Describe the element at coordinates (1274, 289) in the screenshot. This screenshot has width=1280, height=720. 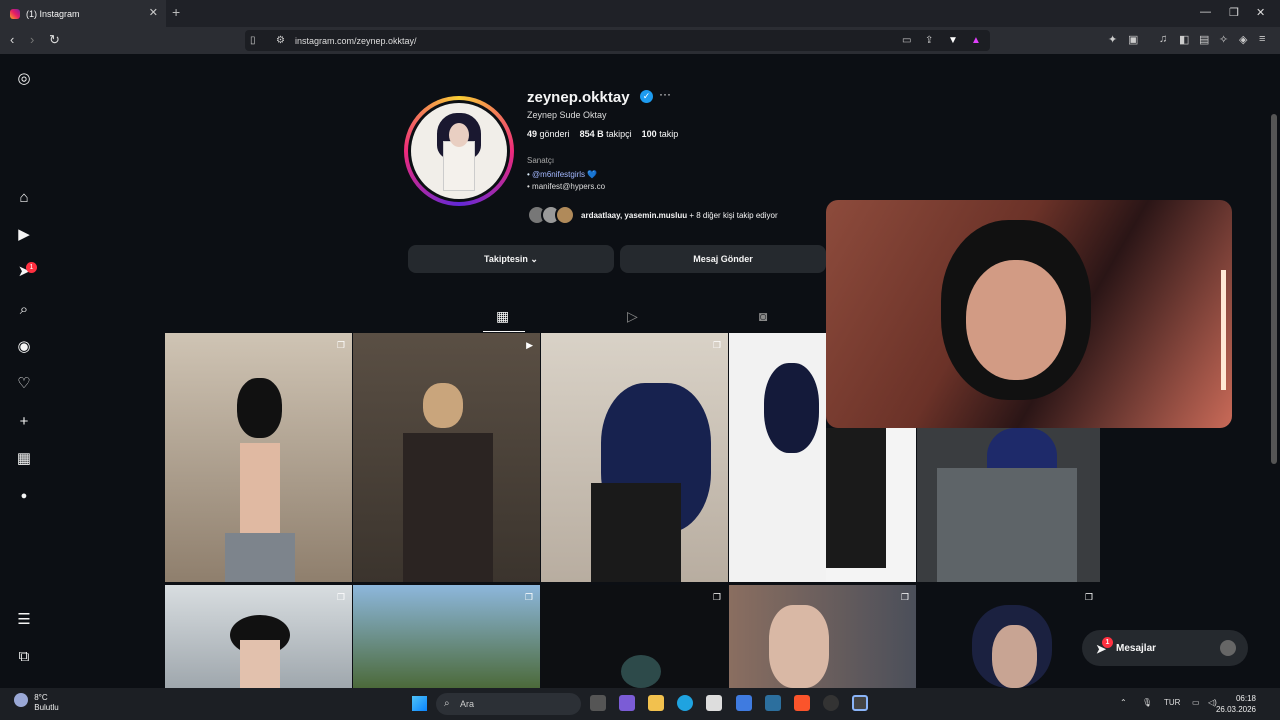
I see `page-scrollbar` at that location.